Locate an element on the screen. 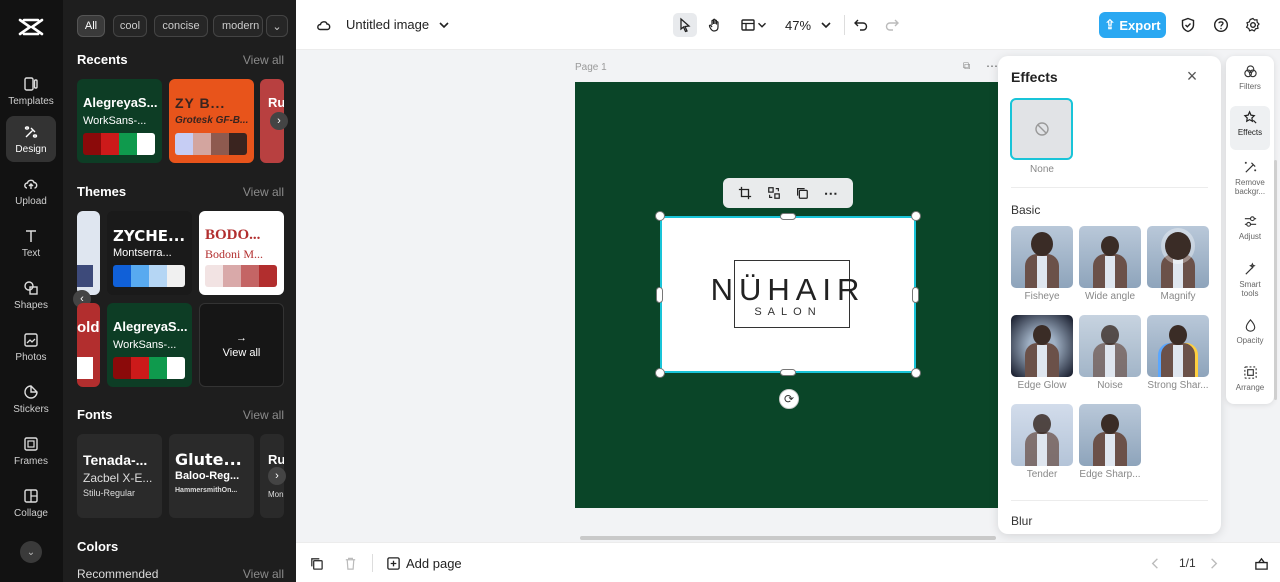 This screenshot has width=1280, height=582. effect-thumb-fisheye is located at coordinates (1042, 257).